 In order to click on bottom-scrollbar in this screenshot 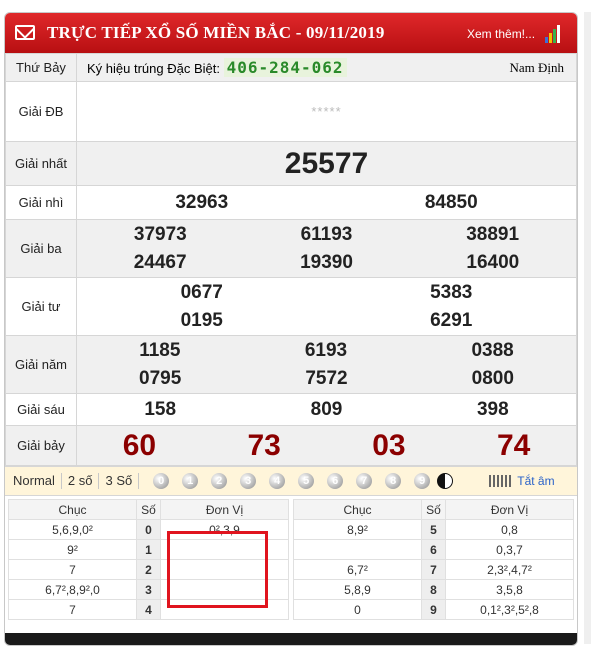, I will do `click(291, 639)`.